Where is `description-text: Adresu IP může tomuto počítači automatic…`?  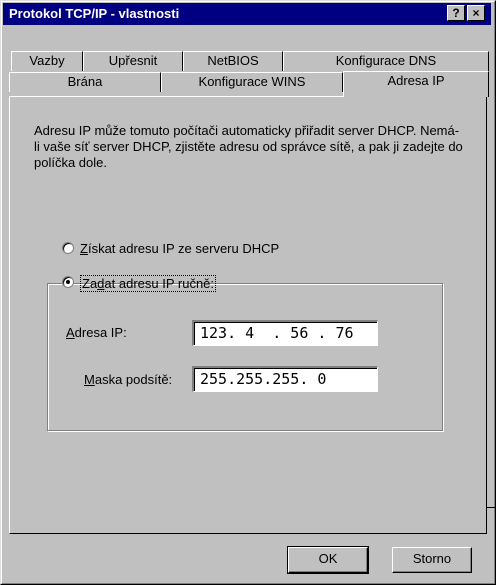
description-text: Adresu IP může tomuto počítači automatic… is located at coordinates (248, 146).